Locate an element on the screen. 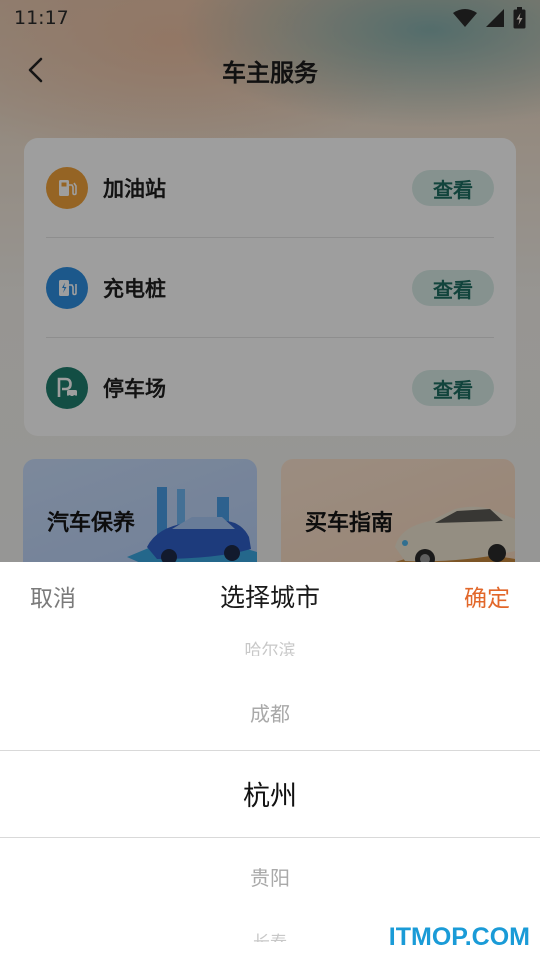 This screenshot has width=540, height=960. city-option-selected: 杭州 is located at coordinates (270, 793).